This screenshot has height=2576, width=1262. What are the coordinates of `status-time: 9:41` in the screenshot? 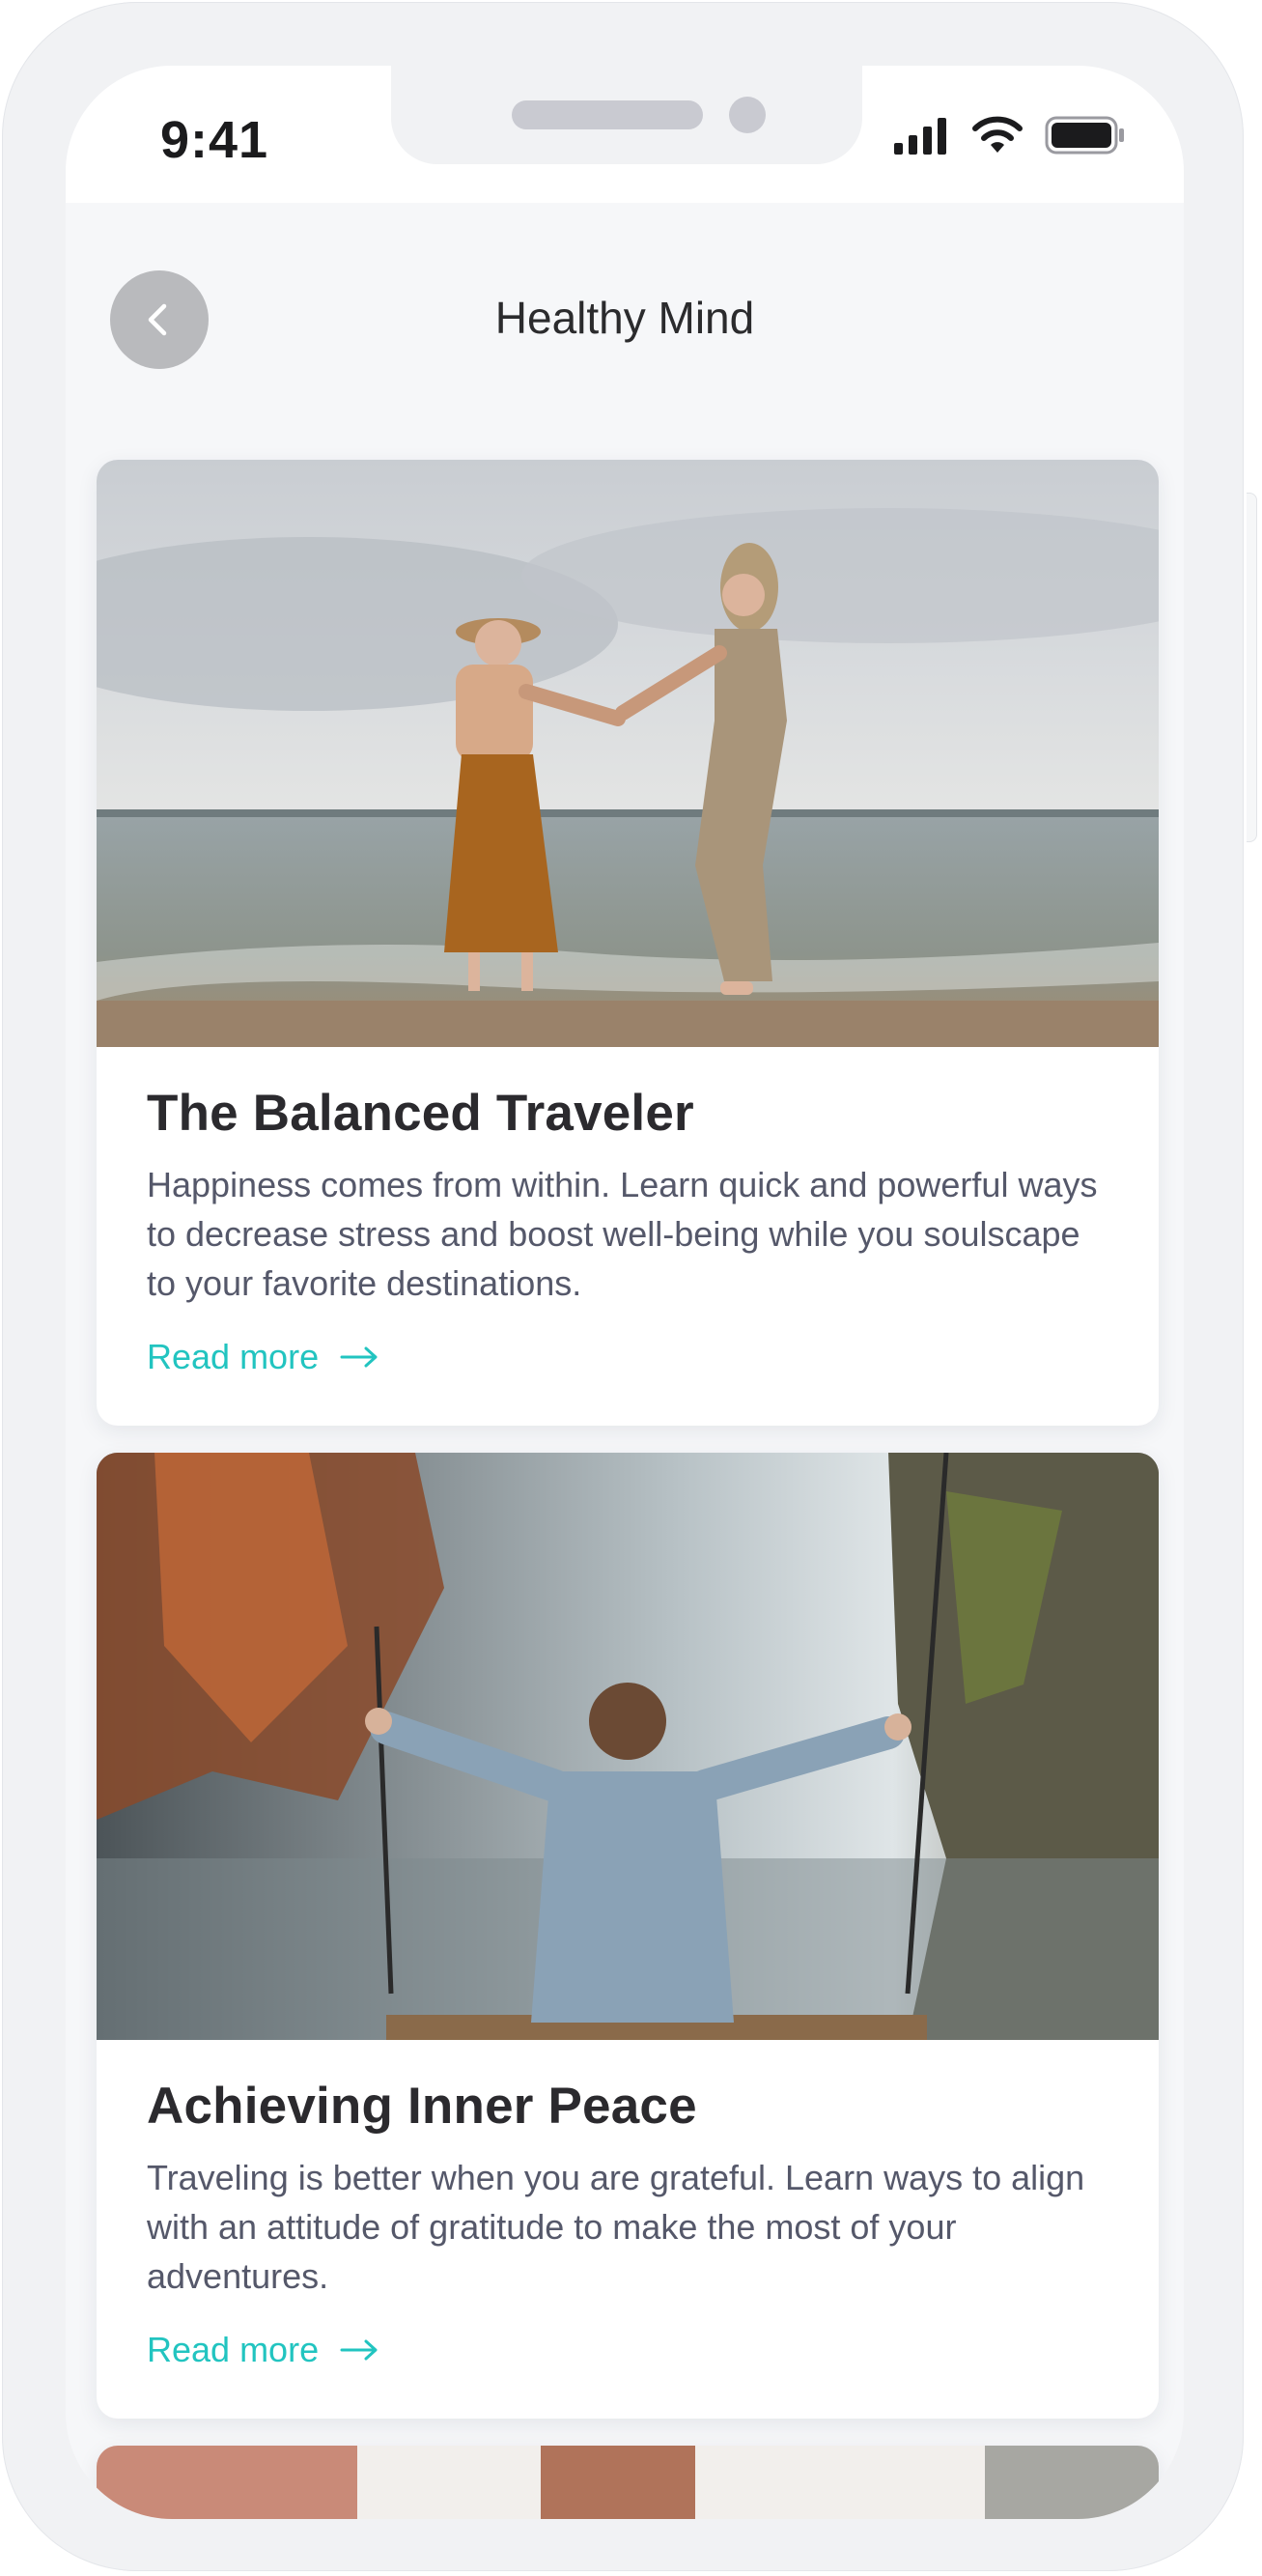 It's located at (215, 140).